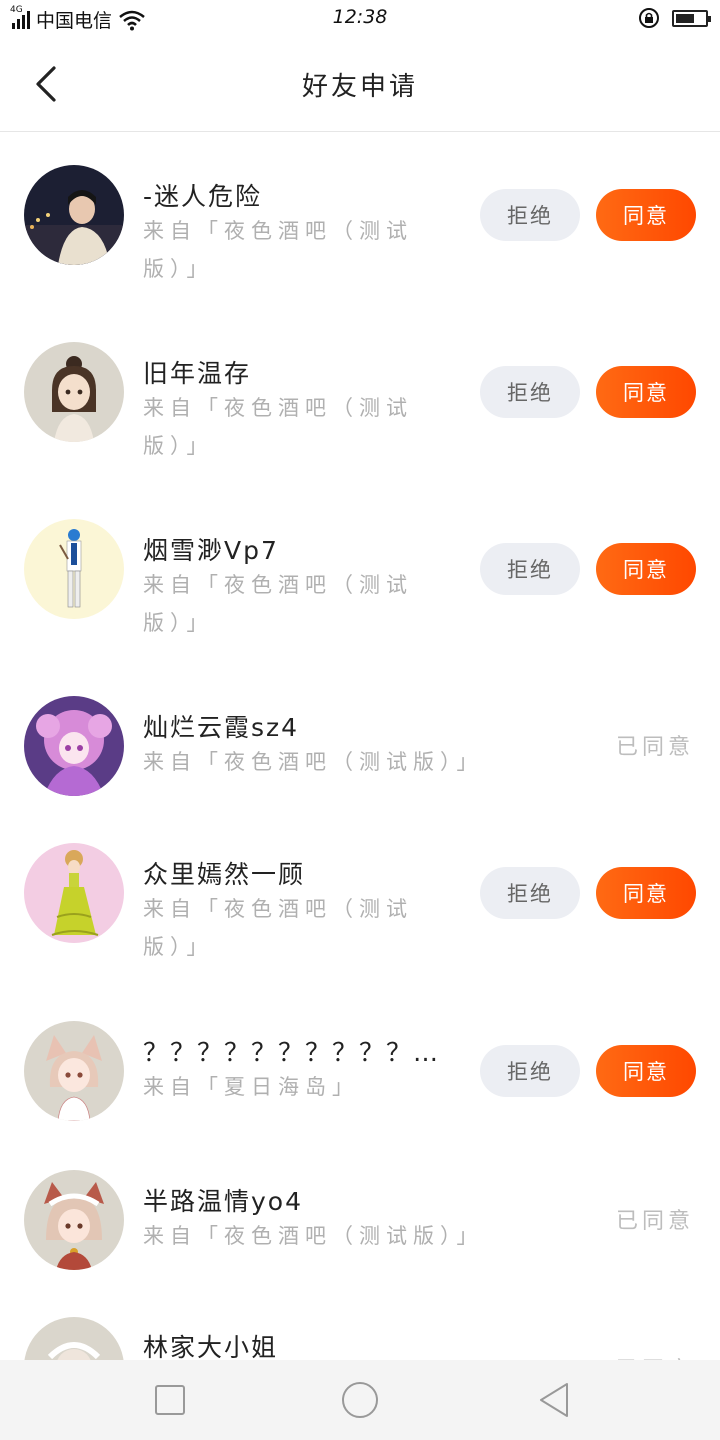  I want to click on list-item: 半路温情yo4 来自「夜色酒吧（测试版）」 已同意, so click(360, 1235).